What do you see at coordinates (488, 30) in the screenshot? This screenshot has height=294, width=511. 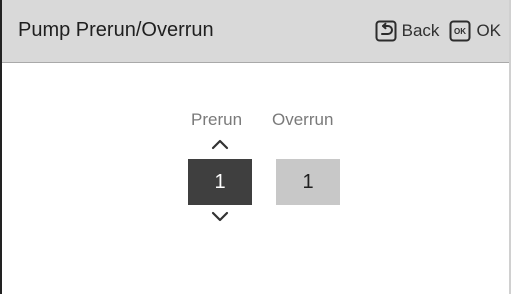 I see `ok-label: OK` at bounding box center [488, 30].